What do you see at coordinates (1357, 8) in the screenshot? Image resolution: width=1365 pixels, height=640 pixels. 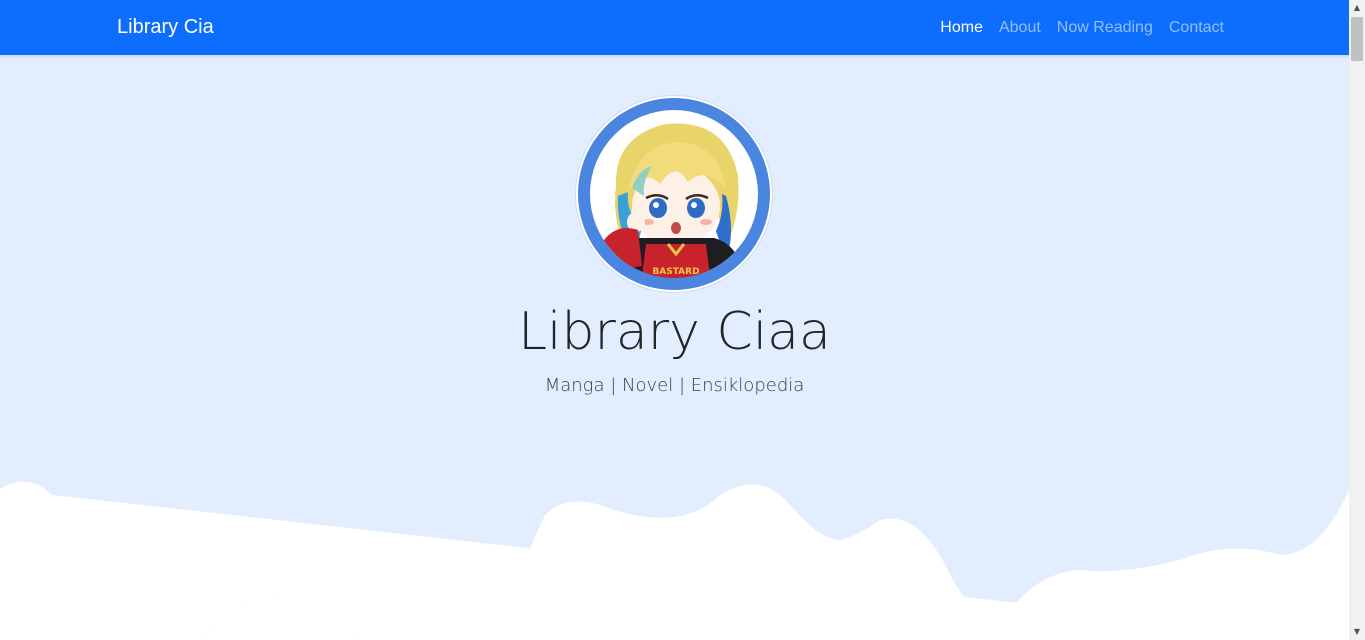 I see `triangle-up-icon: ▲` at bounding box center [1357, 8].